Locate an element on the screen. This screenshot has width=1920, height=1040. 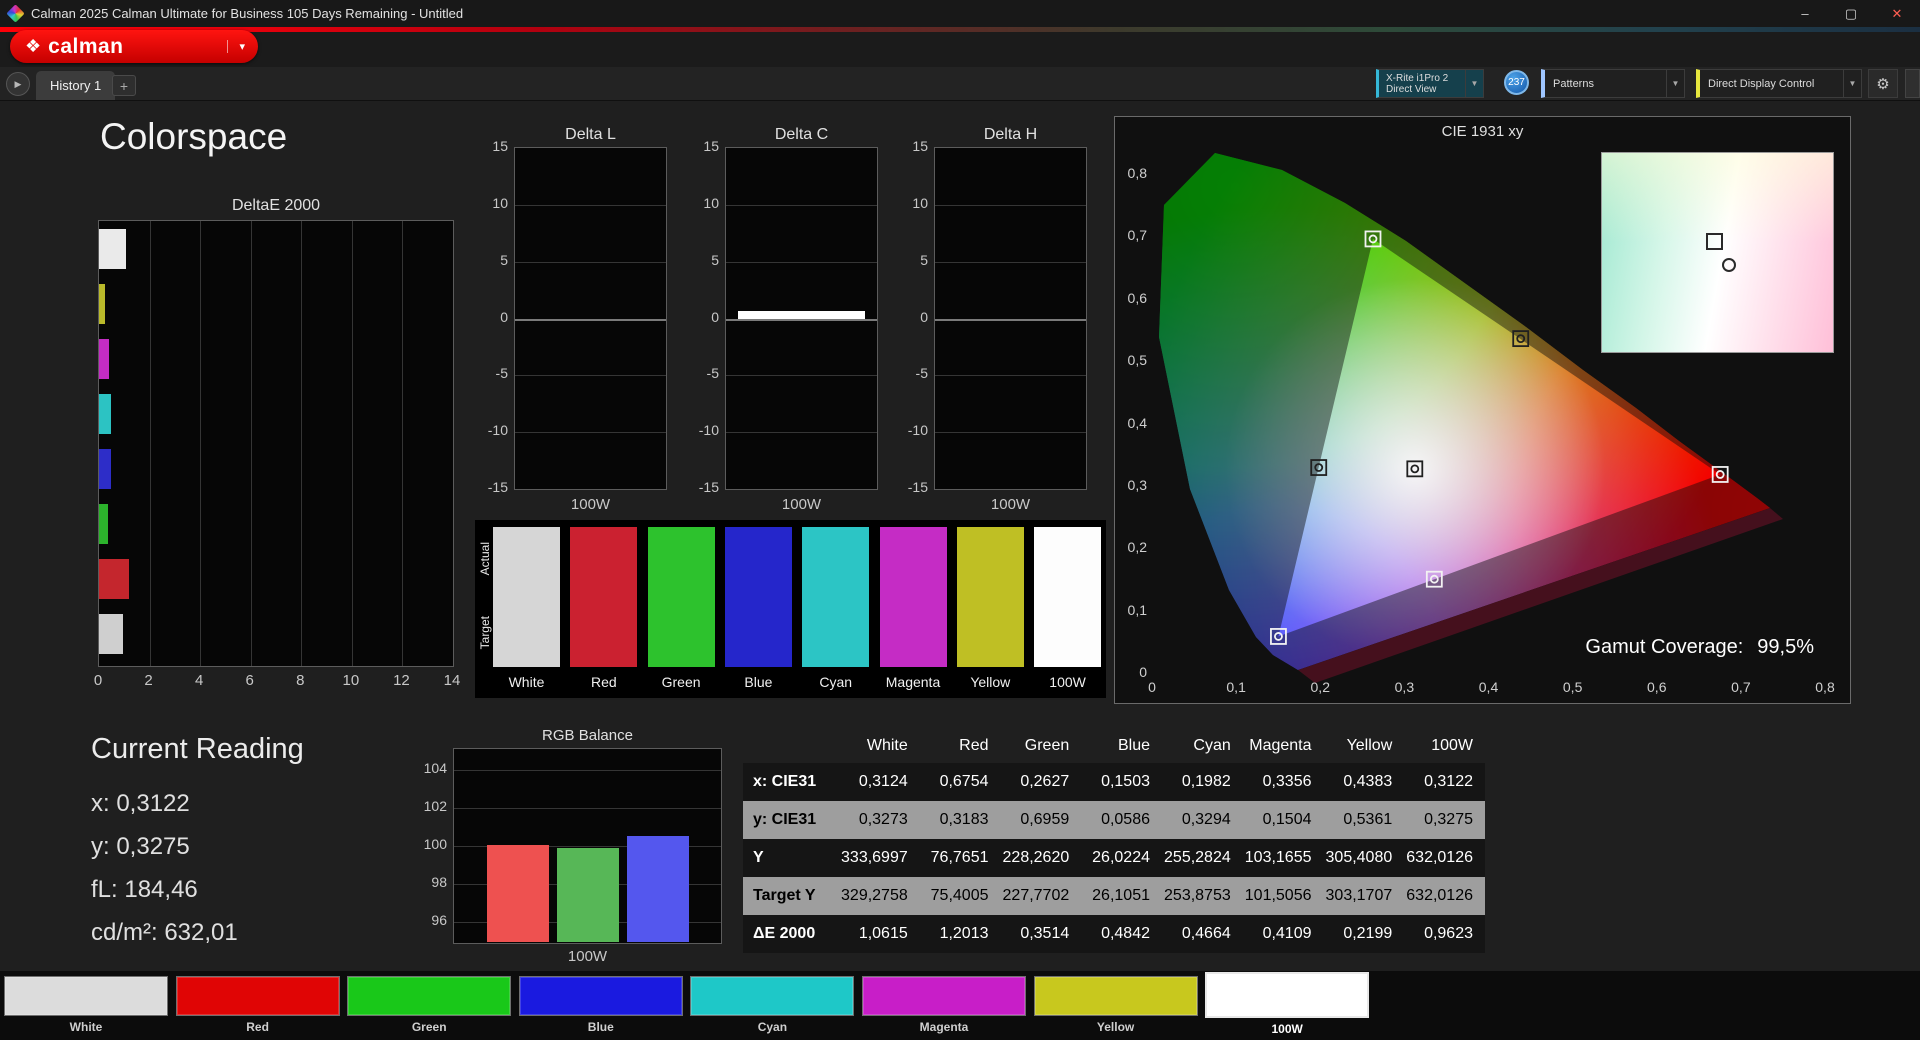
swatch-column-cyan: Cyan is located at coordinates (836, 608).